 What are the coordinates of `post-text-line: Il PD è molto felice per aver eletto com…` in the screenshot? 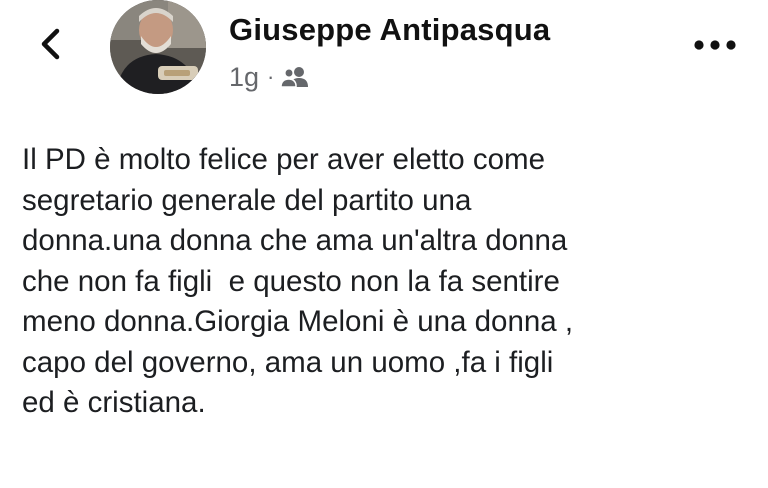 It's located at (284, 159).